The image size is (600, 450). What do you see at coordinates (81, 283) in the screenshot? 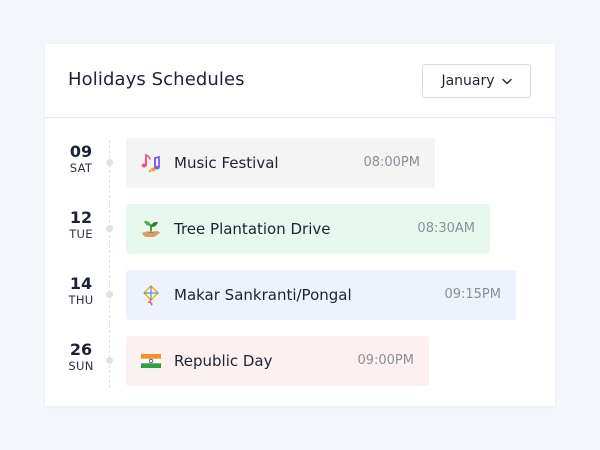
I see `event-day-number: 14` at bounding box center [81, 283].